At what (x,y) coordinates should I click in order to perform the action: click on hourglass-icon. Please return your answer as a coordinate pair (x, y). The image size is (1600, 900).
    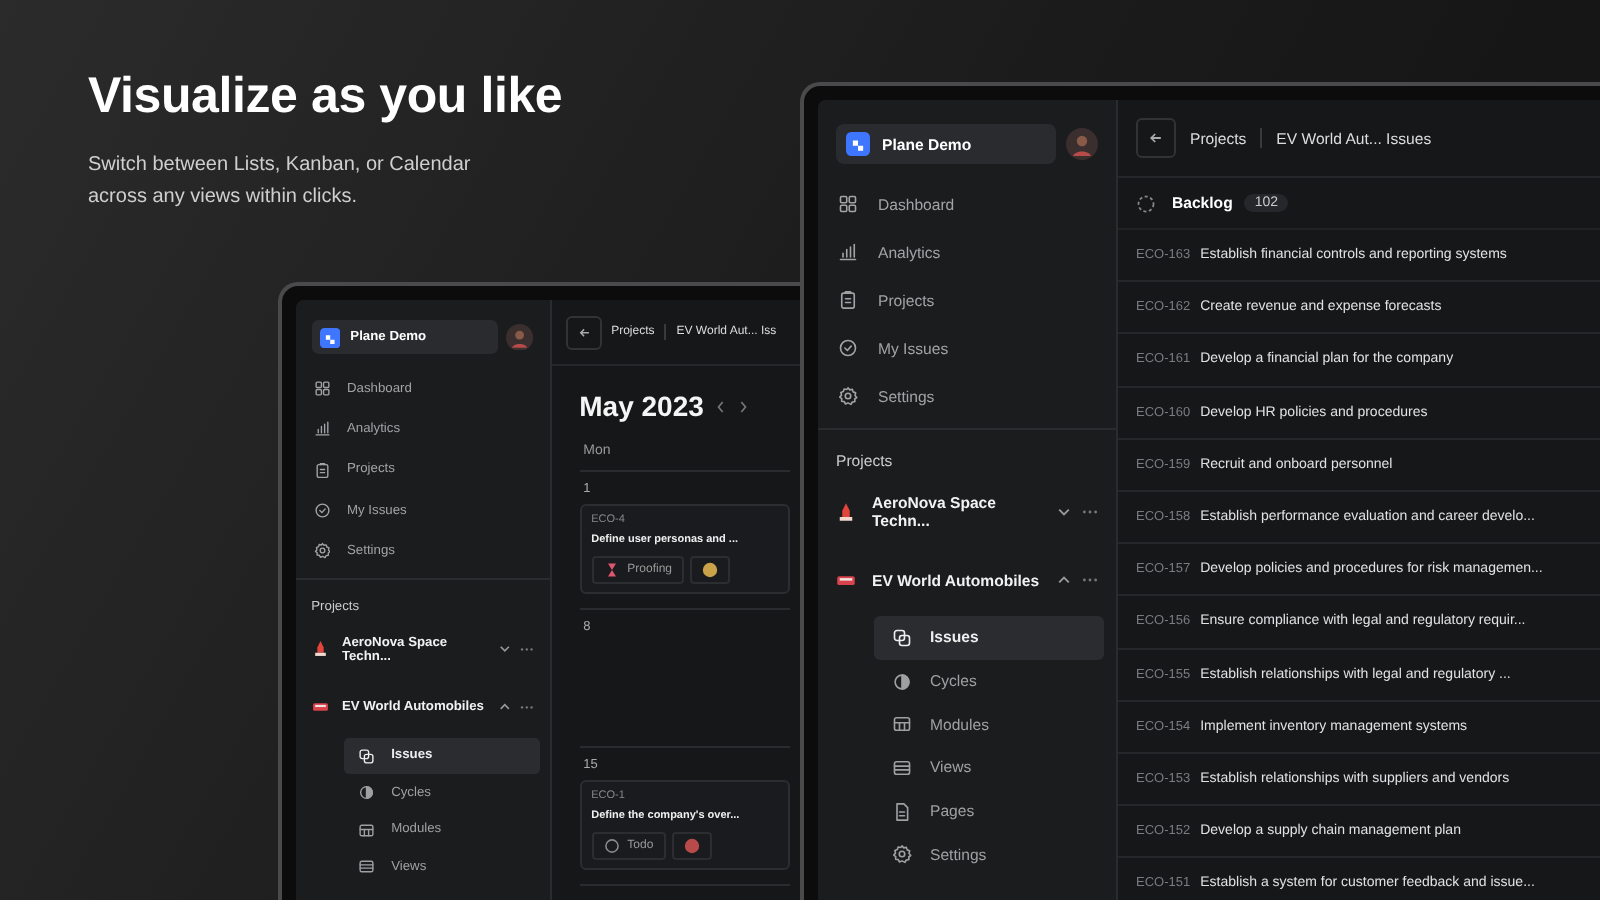
    Looking at the image, I should click on (611, 570).